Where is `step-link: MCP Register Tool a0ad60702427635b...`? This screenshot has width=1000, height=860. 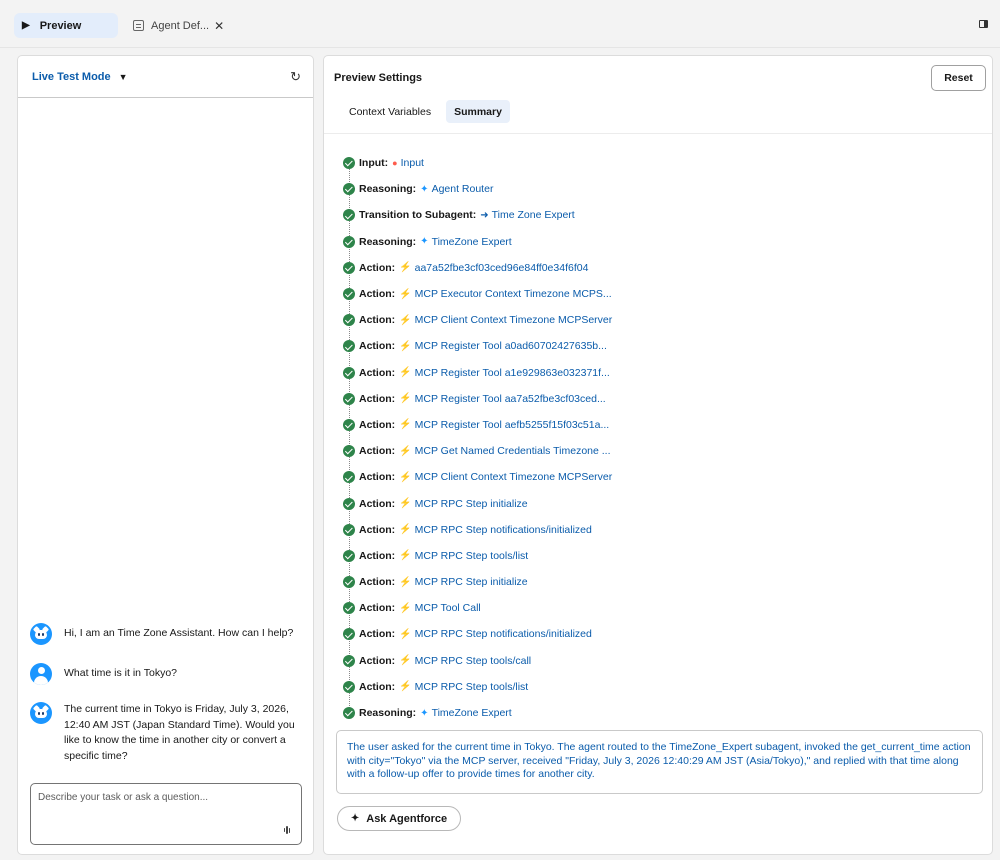
step-link: MCP Register Tool a0ad60702427635b... is located at coordinates (511, 346).